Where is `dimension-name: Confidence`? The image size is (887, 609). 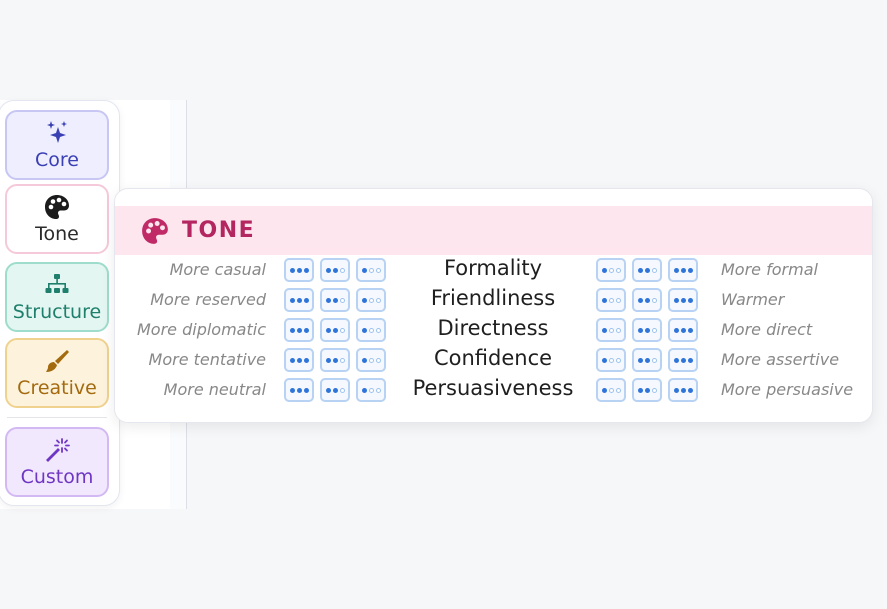 dimension-name: Confidence is located at coordinates (493, 358).